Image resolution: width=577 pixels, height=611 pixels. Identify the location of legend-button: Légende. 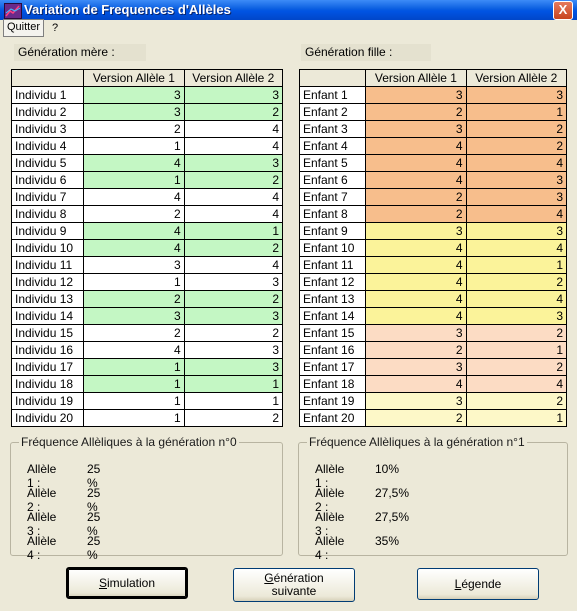
(478, 584).